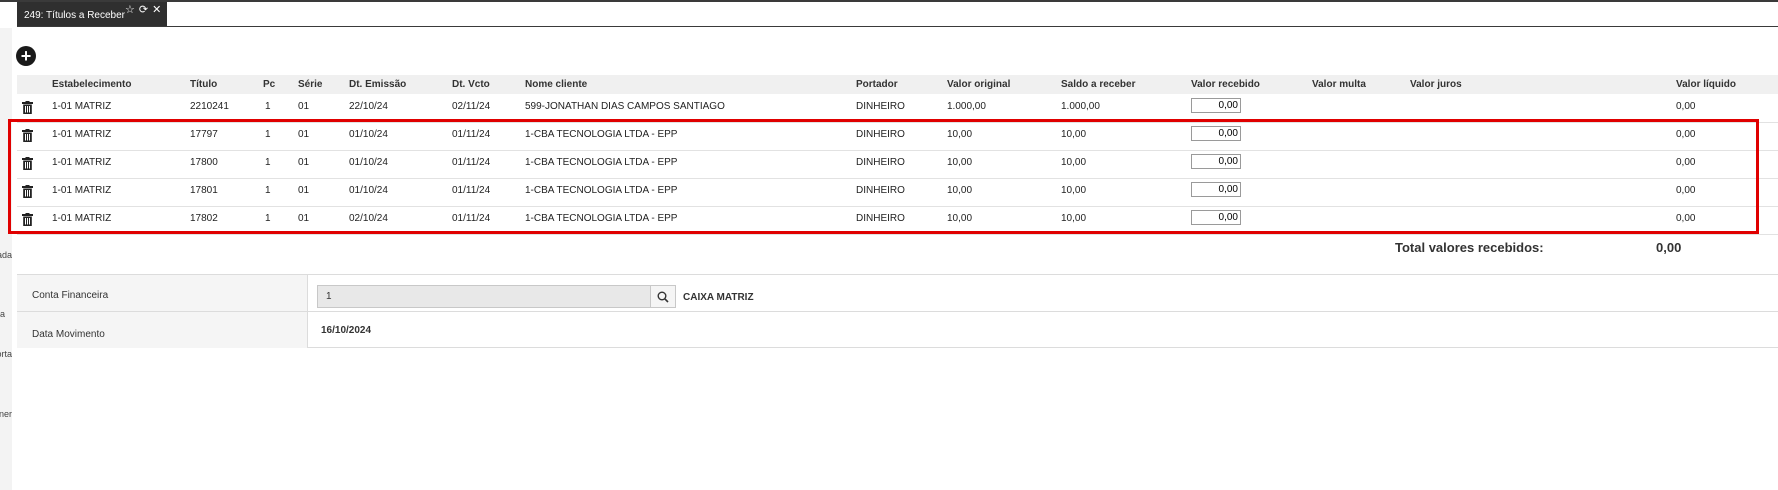 Image resolution: width=1778 pixels, height=490 pixels. Describe the element at coordinates (1080, 106) in the screenshot. I see `cell-saldo-receber: 1.000,00` at that location.